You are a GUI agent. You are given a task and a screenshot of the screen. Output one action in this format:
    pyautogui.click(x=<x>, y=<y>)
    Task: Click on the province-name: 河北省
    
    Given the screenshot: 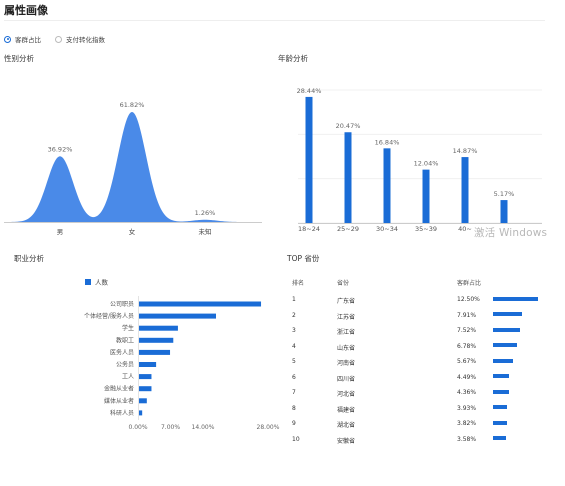 What is the action you would take?
    pyautogui.click(x=346, y=394)
    